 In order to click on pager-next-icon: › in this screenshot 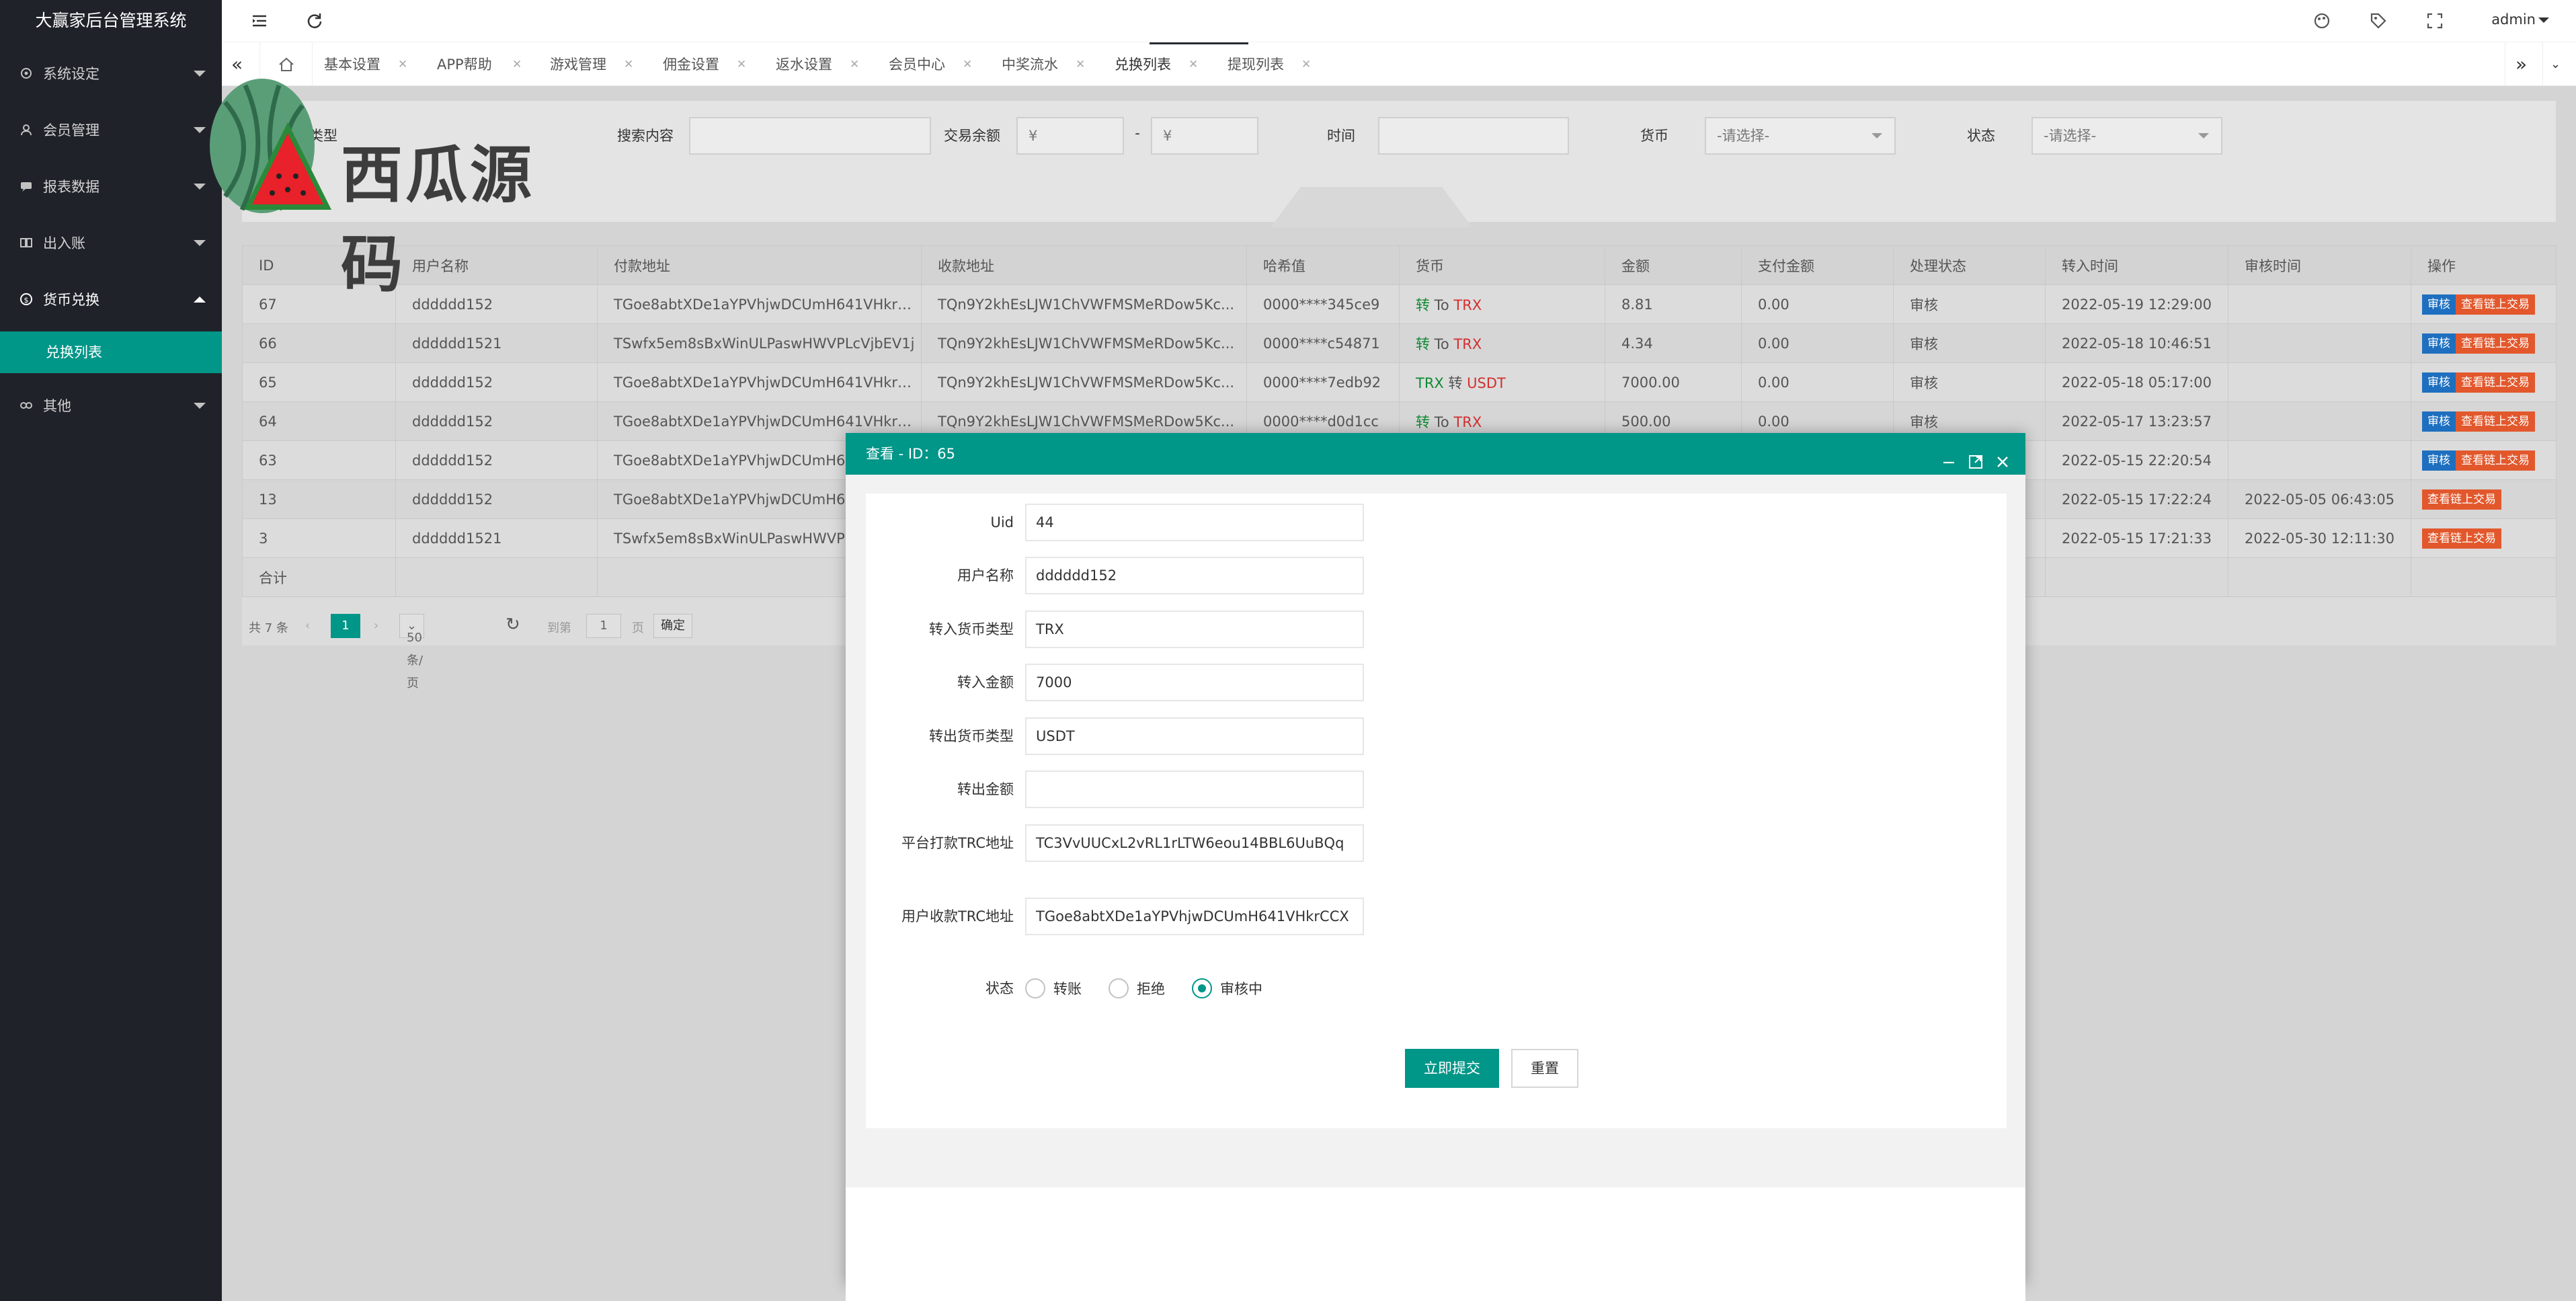, I will do `click(376, 626)`.